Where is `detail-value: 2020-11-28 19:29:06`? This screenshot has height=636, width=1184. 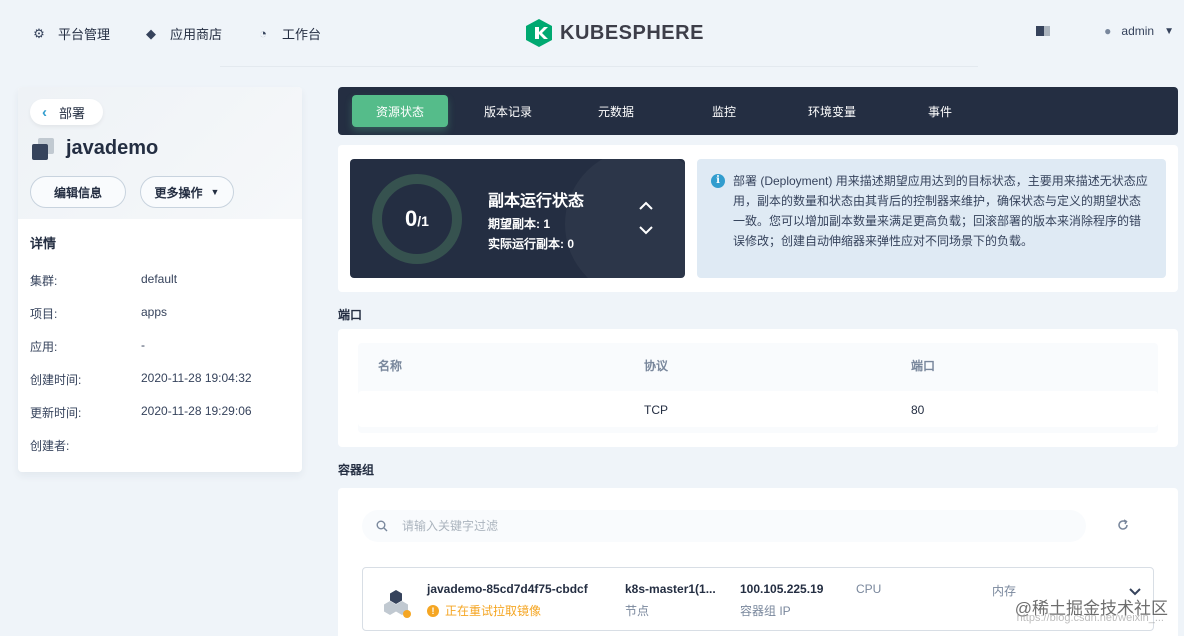 detail-value: 2020-11-28 19:29:06 is located at coordinates (196, 411).